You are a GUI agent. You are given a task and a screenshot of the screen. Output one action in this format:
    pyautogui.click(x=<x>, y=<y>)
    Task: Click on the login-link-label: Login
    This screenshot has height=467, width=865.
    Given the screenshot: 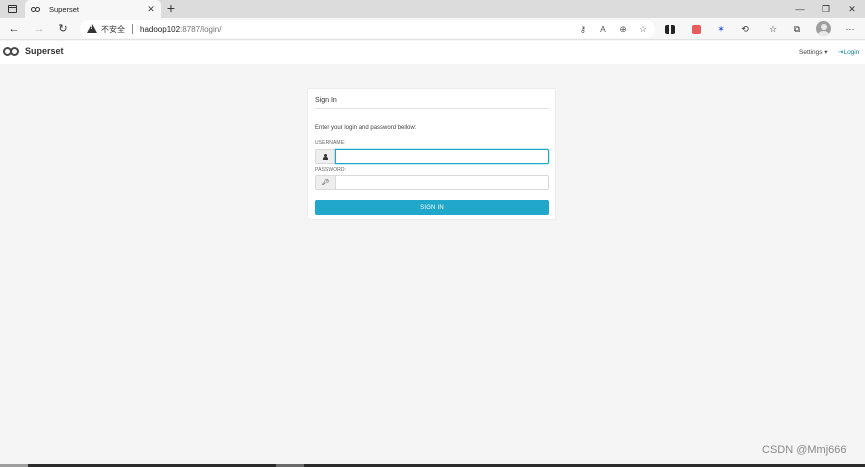 What is the action you would take?
    pyautogui.click(x=851, y=52)
    